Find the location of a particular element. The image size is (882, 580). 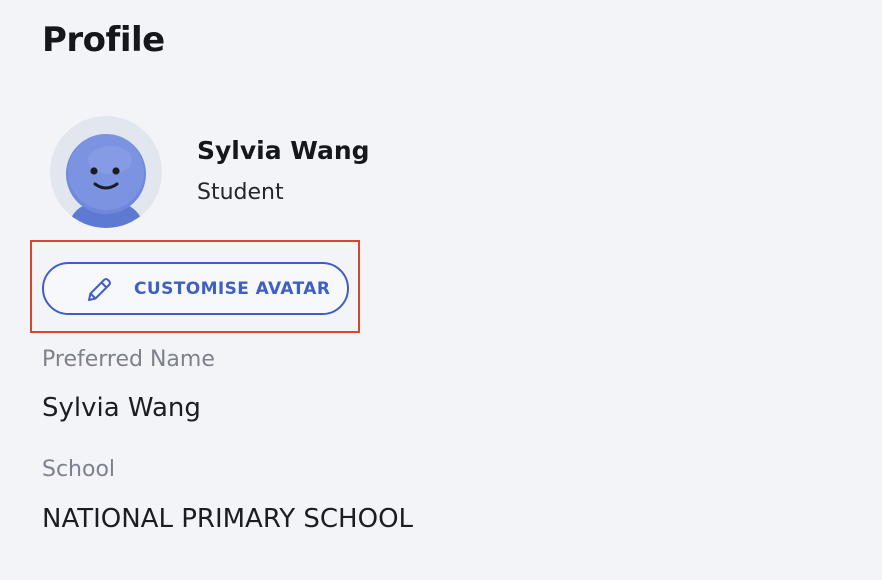

avatar is located at coordinates (106, 172).